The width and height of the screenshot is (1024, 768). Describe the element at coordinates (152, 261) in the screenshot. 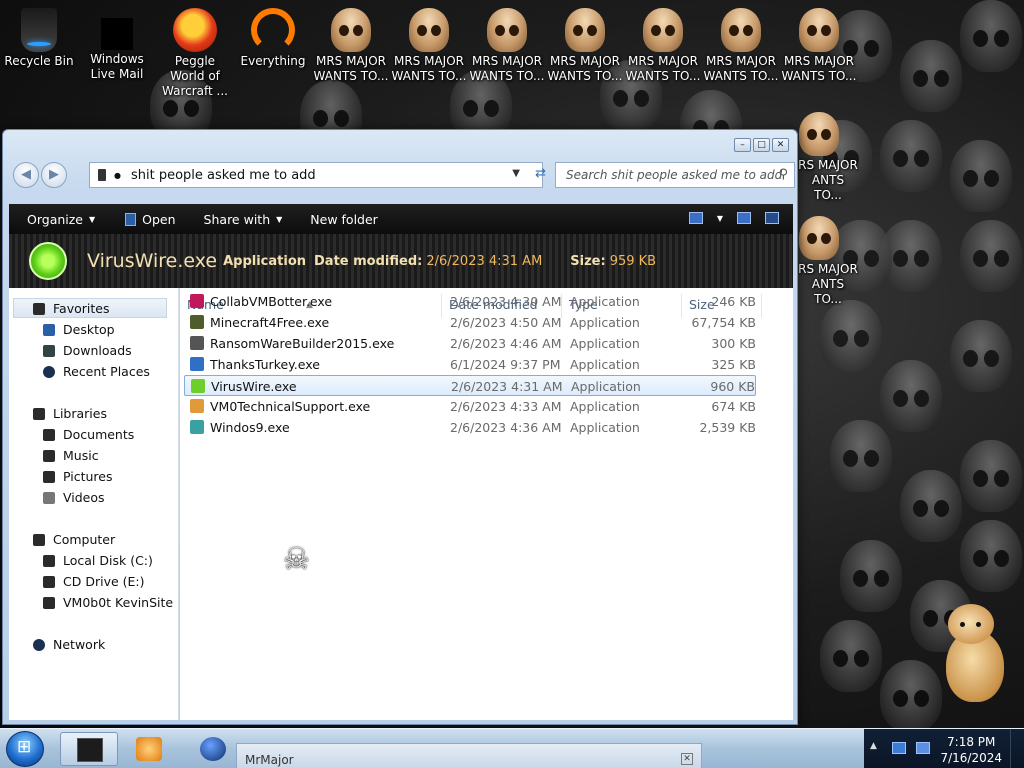

I see `details-file-name: VirusWire.exe` at that location.